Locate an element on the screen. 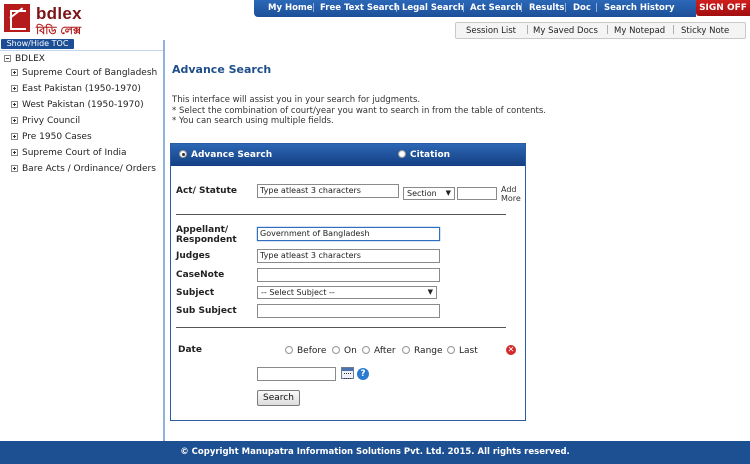  date-last-label: Last is located at coordinates (468, 351).